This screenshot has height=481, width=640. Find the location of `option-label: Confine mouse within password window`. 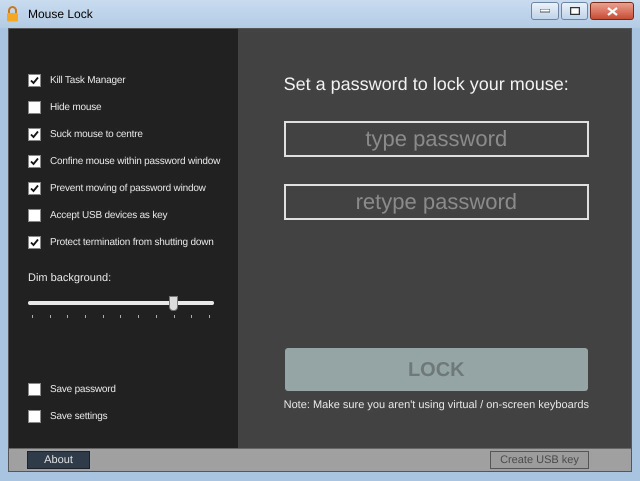

option-label: Confine mouse within password window is located at coordinates (135, 162).